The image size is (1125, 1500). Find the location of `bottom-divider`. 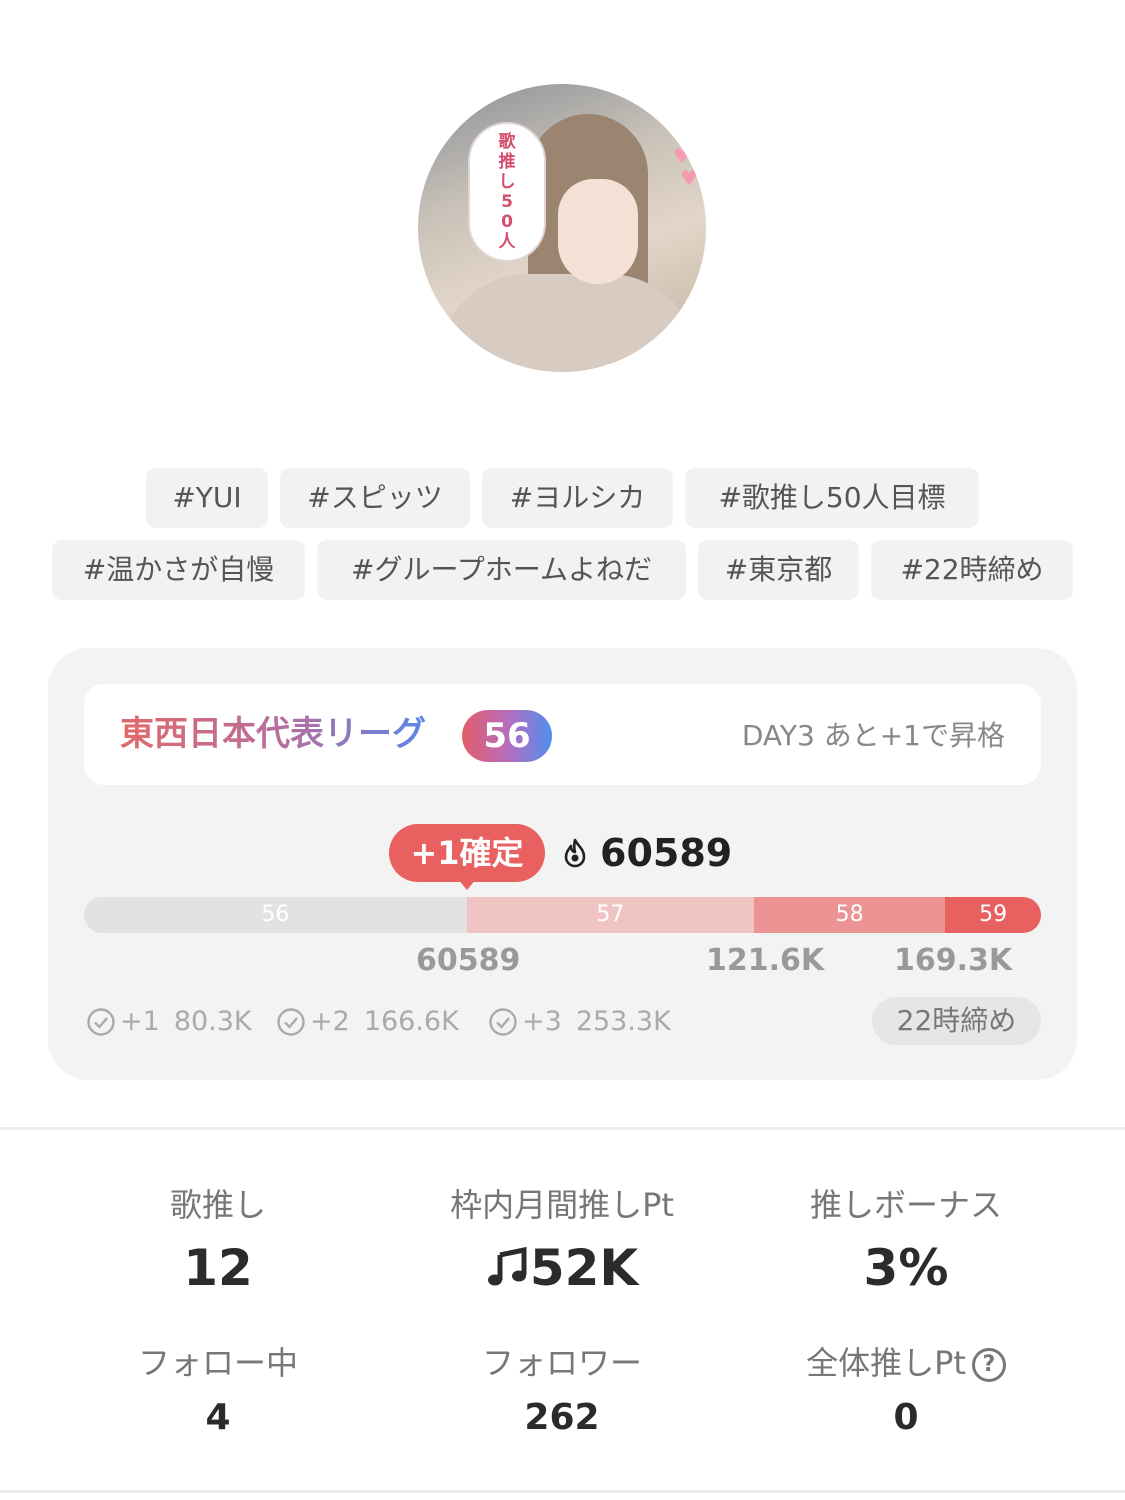

bottom-divider is located at coordinates (562, 1491).